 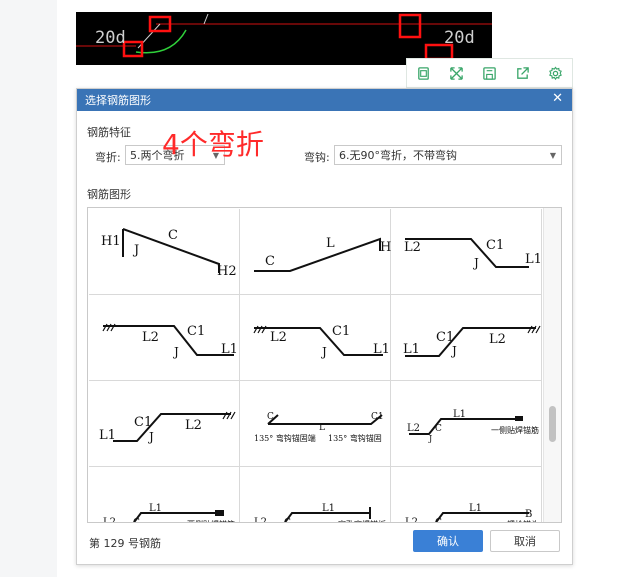 What do you see at coordinates (448, 541) in the screenshot?
I see `confirm-button: 确认` at bounding box center [448, 541].